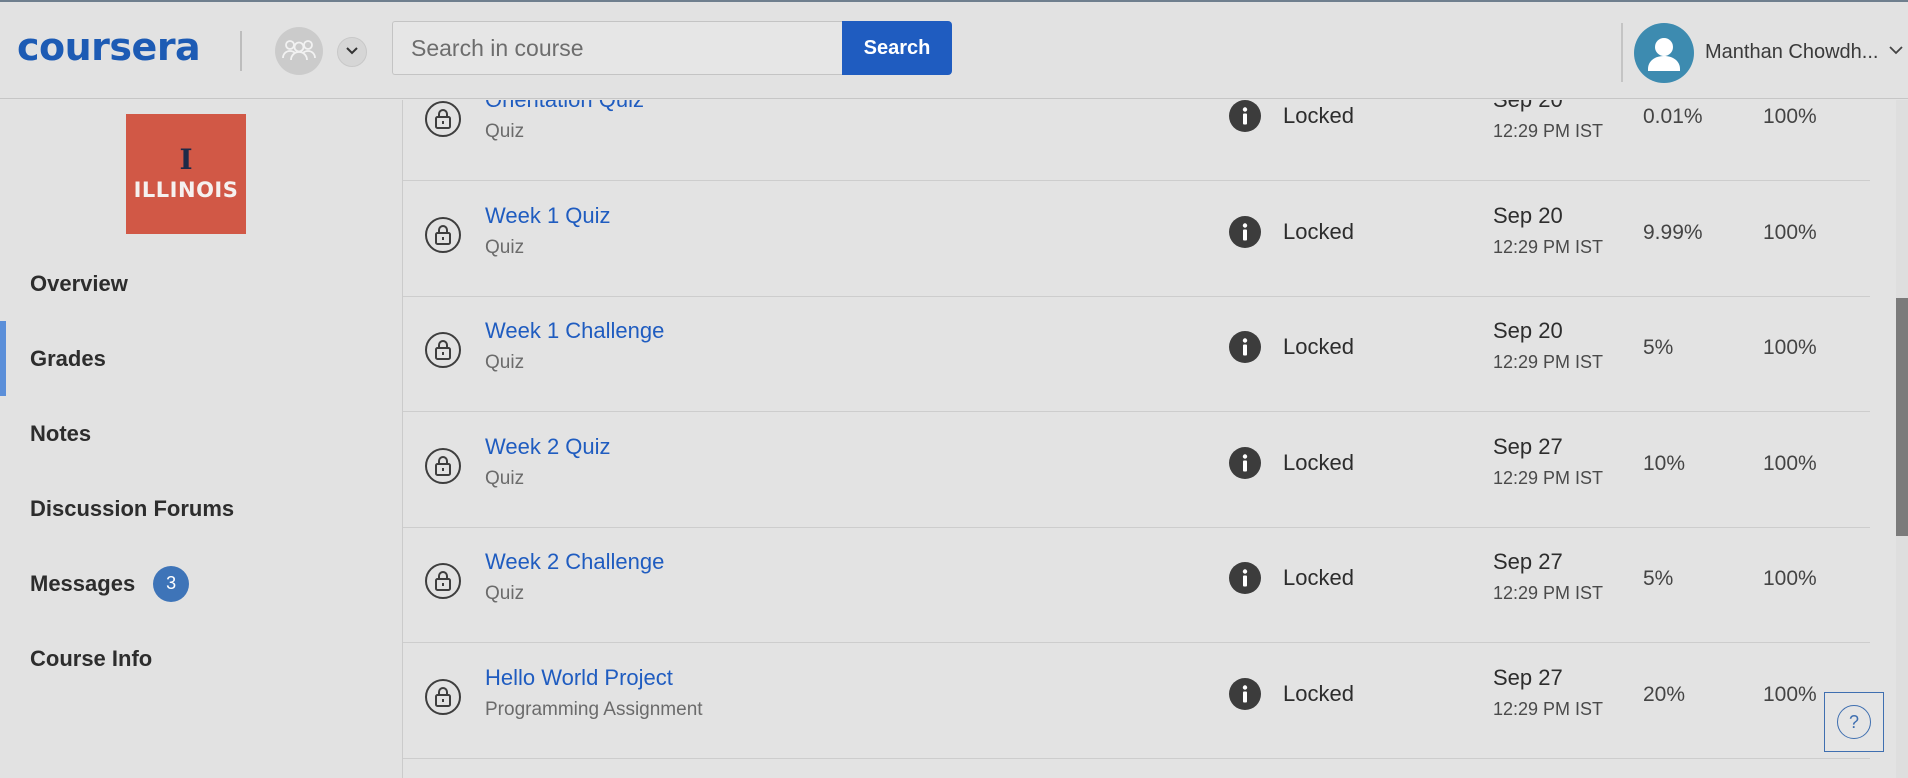 The height and width of the screenshot is (778, 1908). What do you see at coordinates (61, 433) in the screenshot?
I see `sidebar-item-label: Notes` at bounding box center [61, 433].